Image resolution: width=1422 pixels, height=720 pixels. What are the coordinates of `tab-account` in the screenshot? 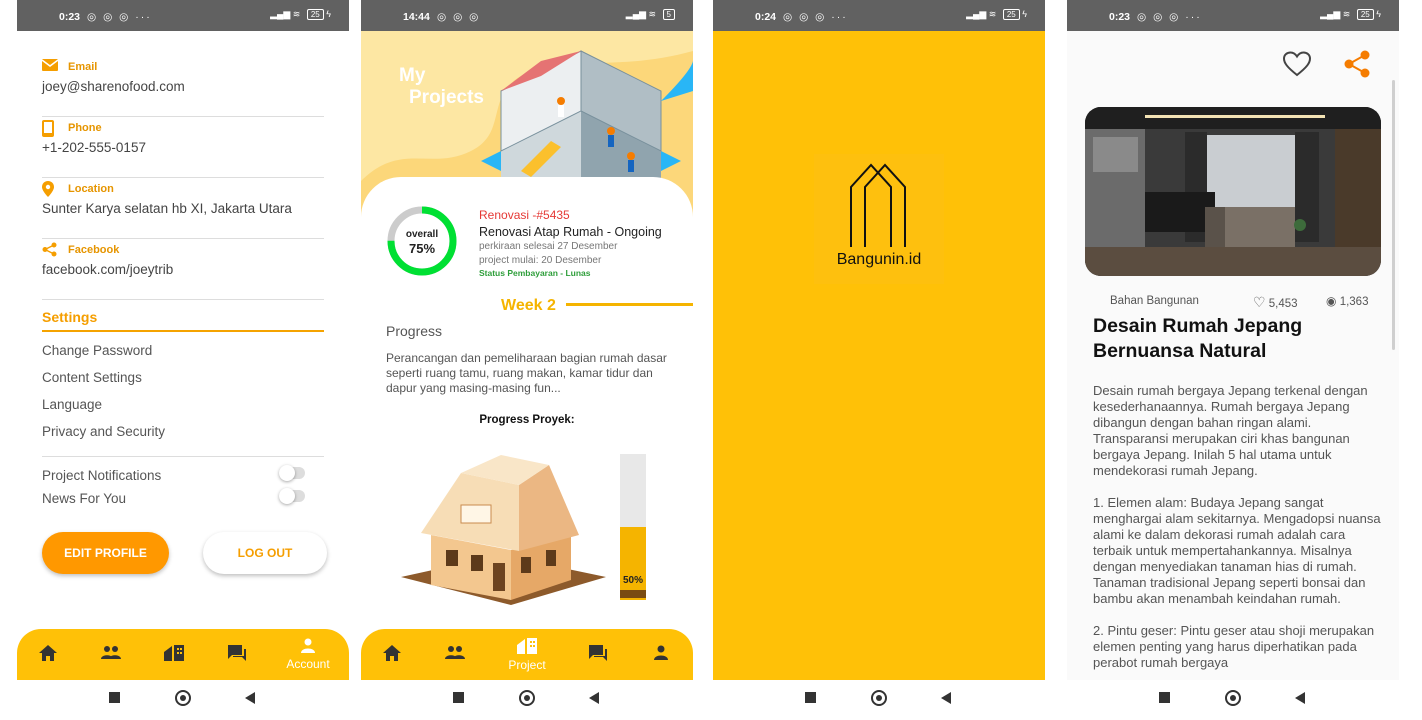 It's located at (661, 654).